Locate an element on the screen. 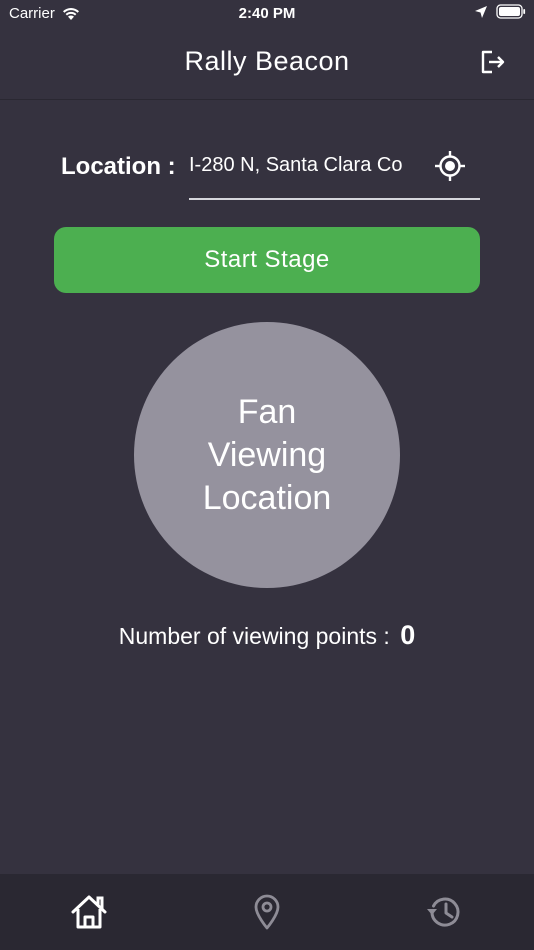 The width and height of the screenshot is (534, 950). fan-viewing-line-3: Location is located at coordinates (267, 497).